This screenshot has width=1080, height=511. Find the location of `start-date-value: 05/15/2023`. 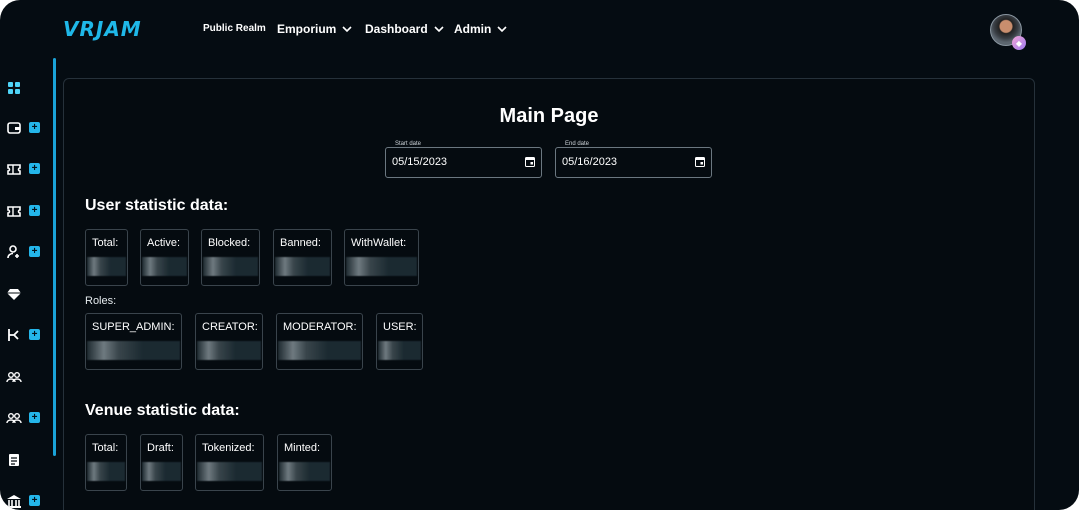

start-date-value: 05/15/2023 is located at coordinates (419, 162).